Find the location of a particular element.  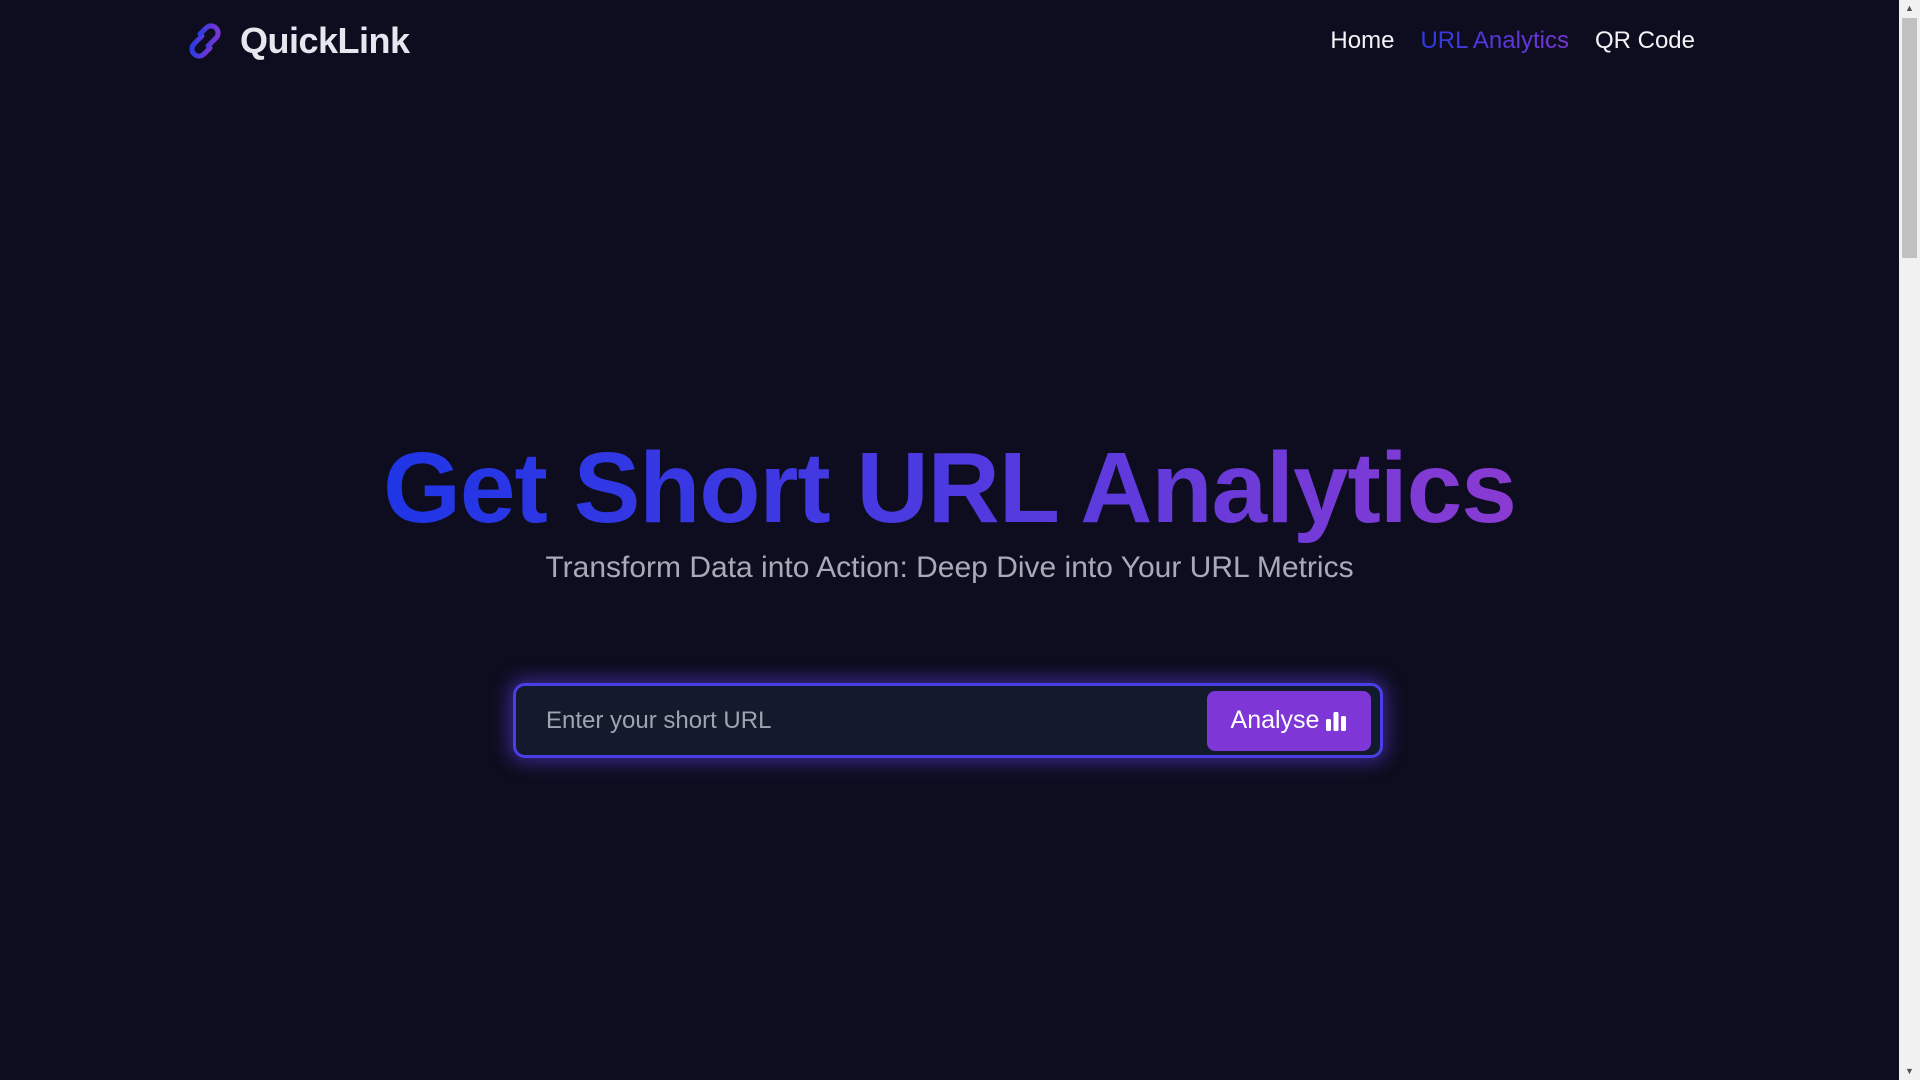

scroll-up-arrow-icon: ▲ is located at coordinates (1909, 8).